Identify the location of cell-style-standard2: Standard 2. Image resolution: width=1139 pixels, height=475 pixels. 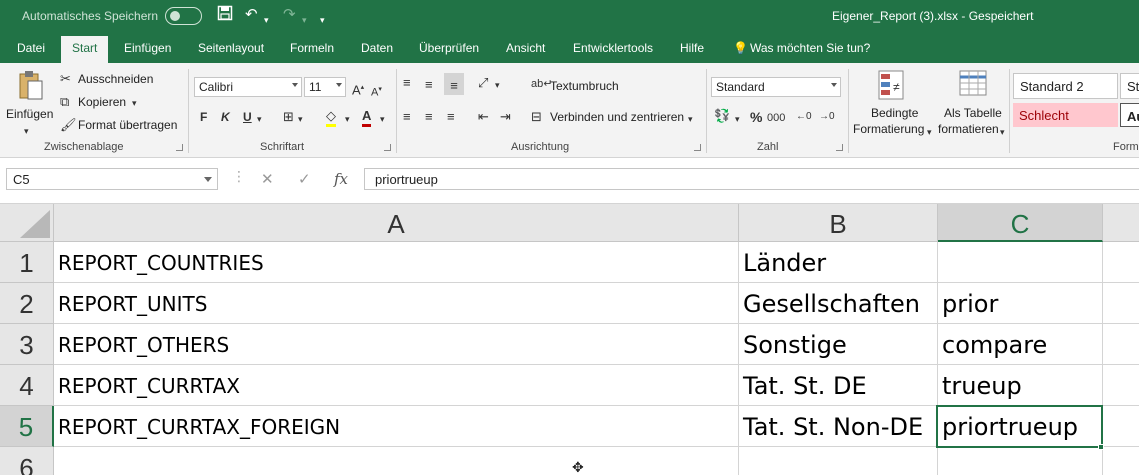
(1065, 86).